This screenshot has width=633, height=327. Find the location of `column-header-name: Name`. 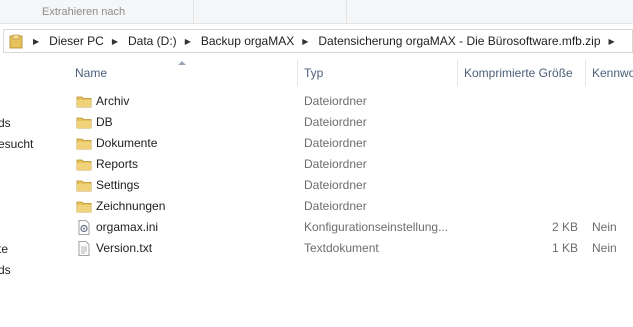

column-header-name: Name is located at coordinates (178, 73).